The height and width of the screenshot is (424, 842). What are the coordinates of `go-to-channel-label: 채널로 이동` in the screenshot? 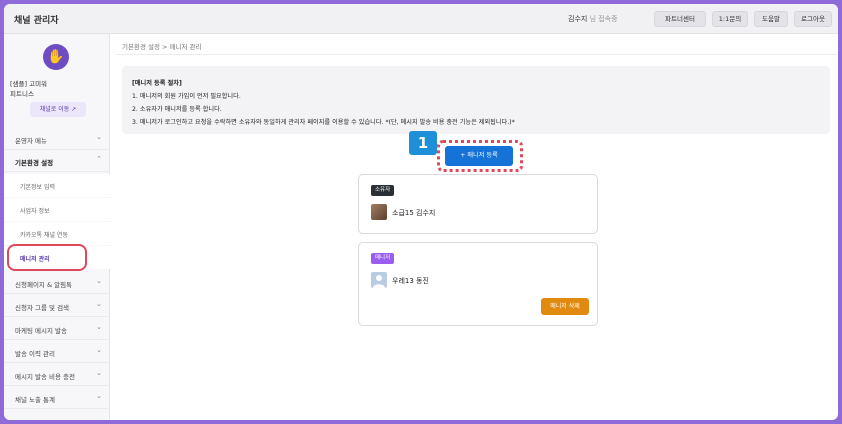 It's located at (54, 109).